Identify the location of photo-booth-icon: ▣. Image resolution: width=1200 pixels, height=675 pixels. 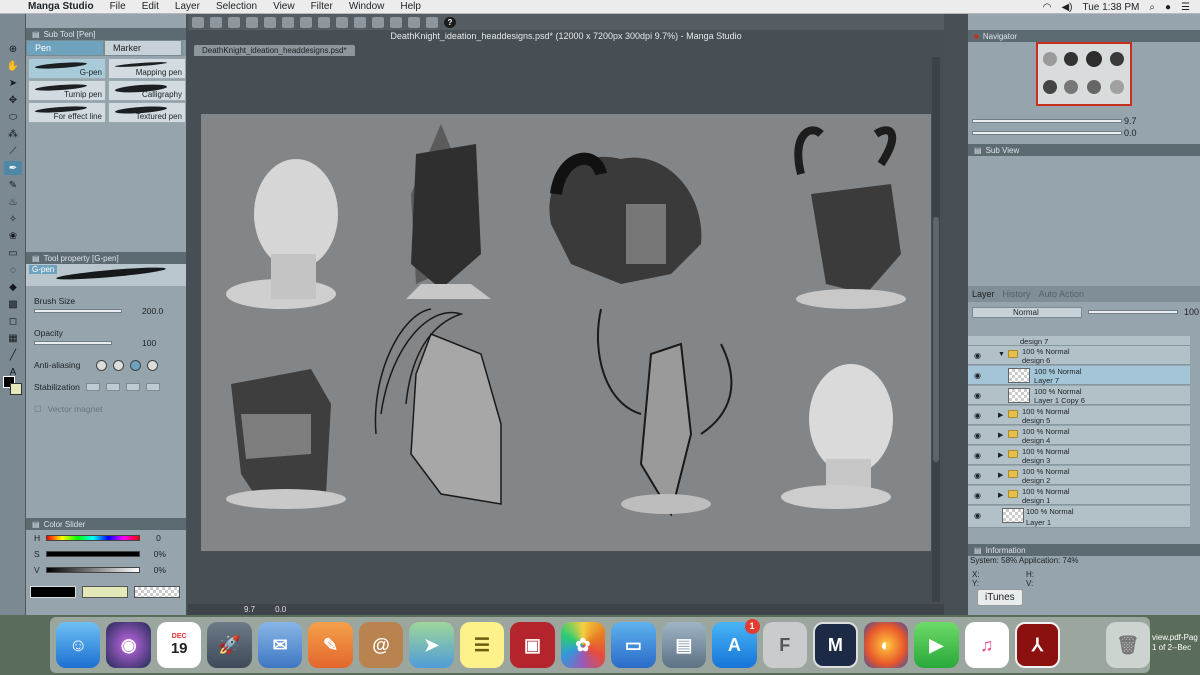
(532, 645).